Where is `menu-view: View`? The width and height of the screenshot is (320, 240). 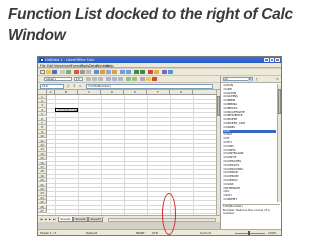
menu-view: View is located at coordinates (58, 66).